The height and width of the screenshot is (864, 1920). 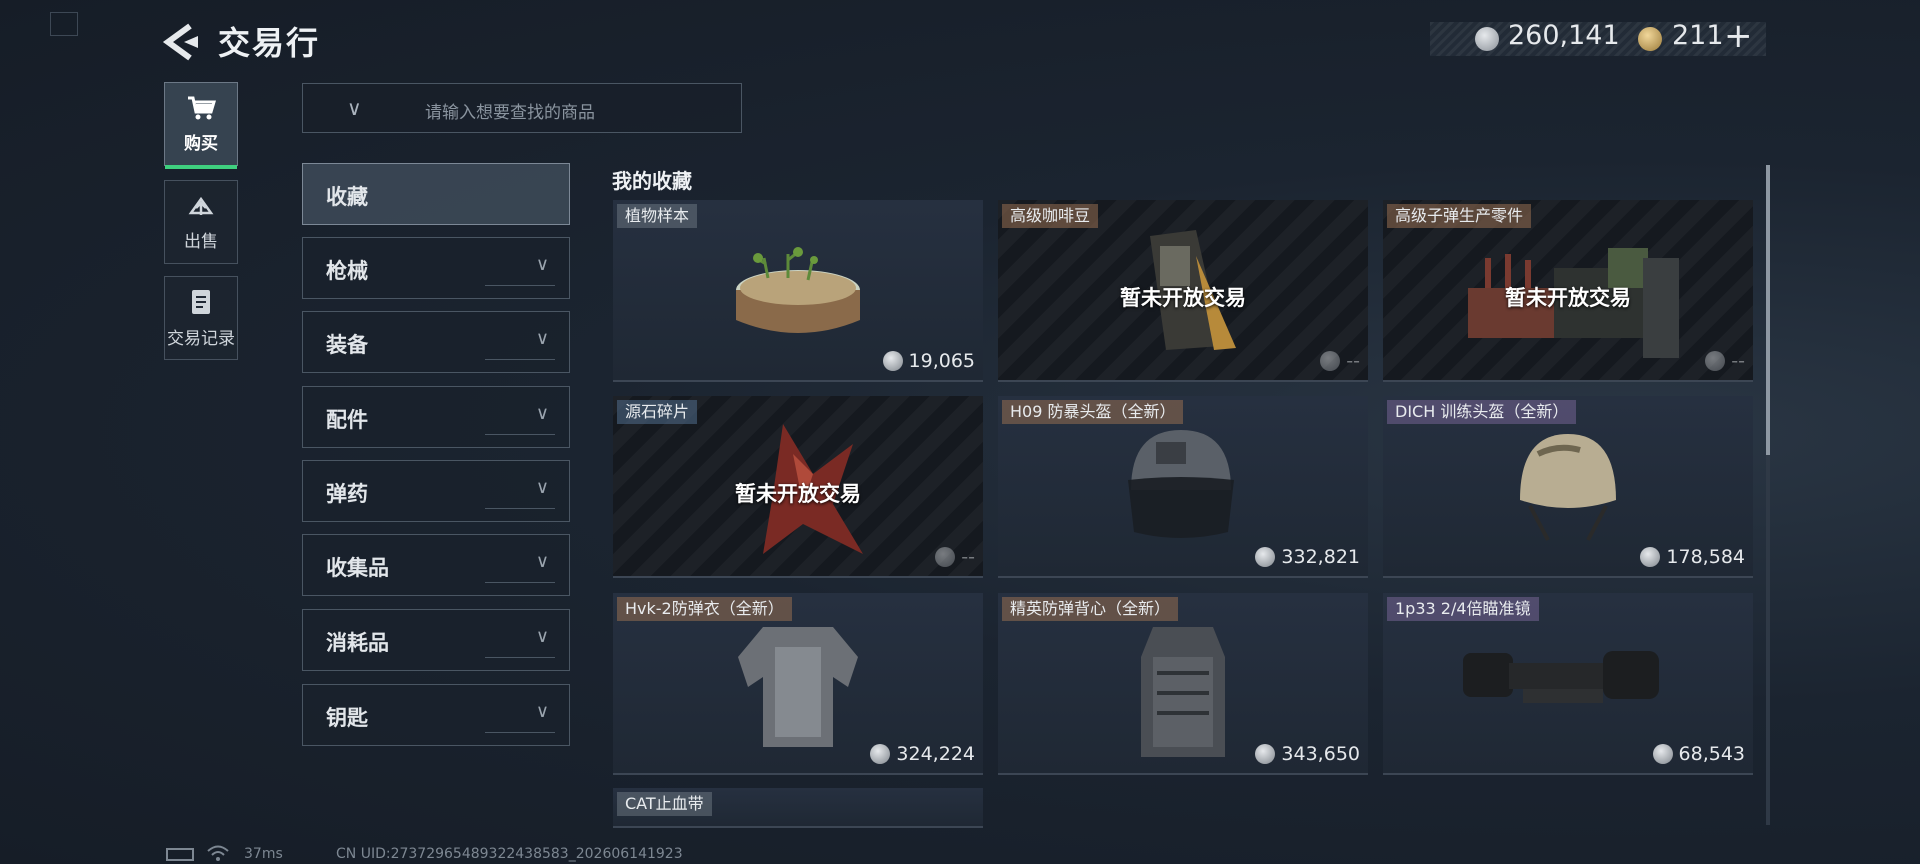 What do you see at coordinates (201, 318) in the screenshot?
I see `tab-trade-records: 交易记录` at bounding box center [201, 318].